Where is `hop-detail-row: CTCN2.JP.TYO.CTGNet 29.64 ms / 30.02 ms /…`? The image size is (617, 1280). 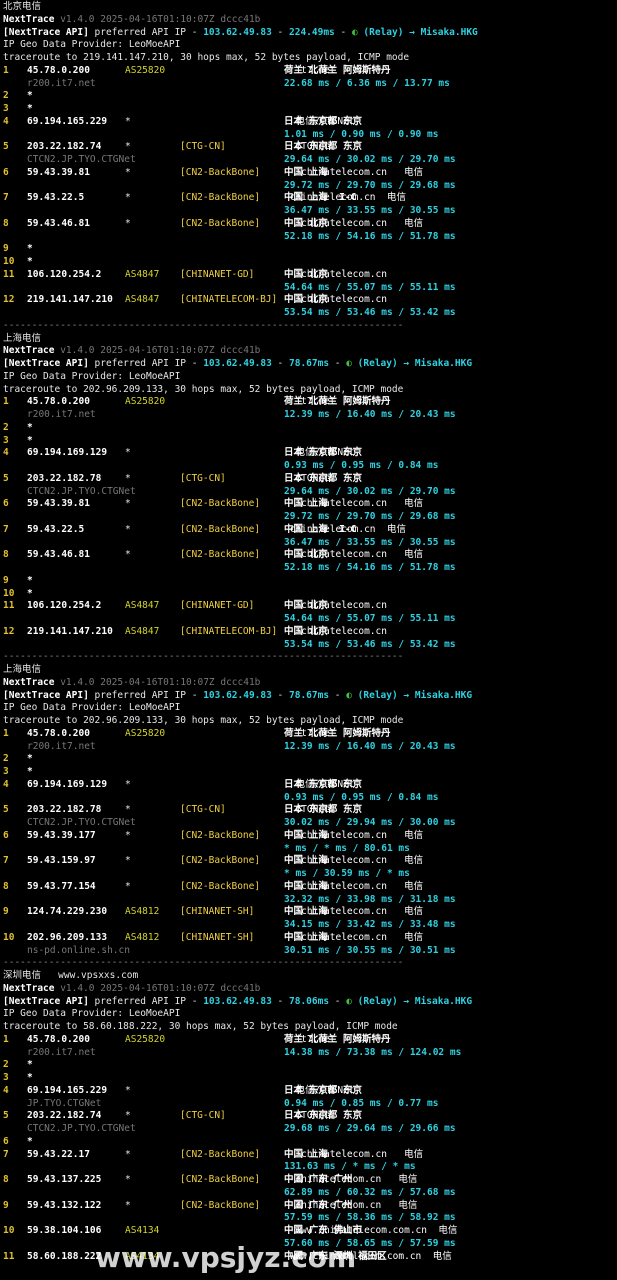 hop-detail-row: CTCN2.JP.TYO.CTGNet 29.64 ms / 30.02 ms /… is located at coordinates (310, 160).